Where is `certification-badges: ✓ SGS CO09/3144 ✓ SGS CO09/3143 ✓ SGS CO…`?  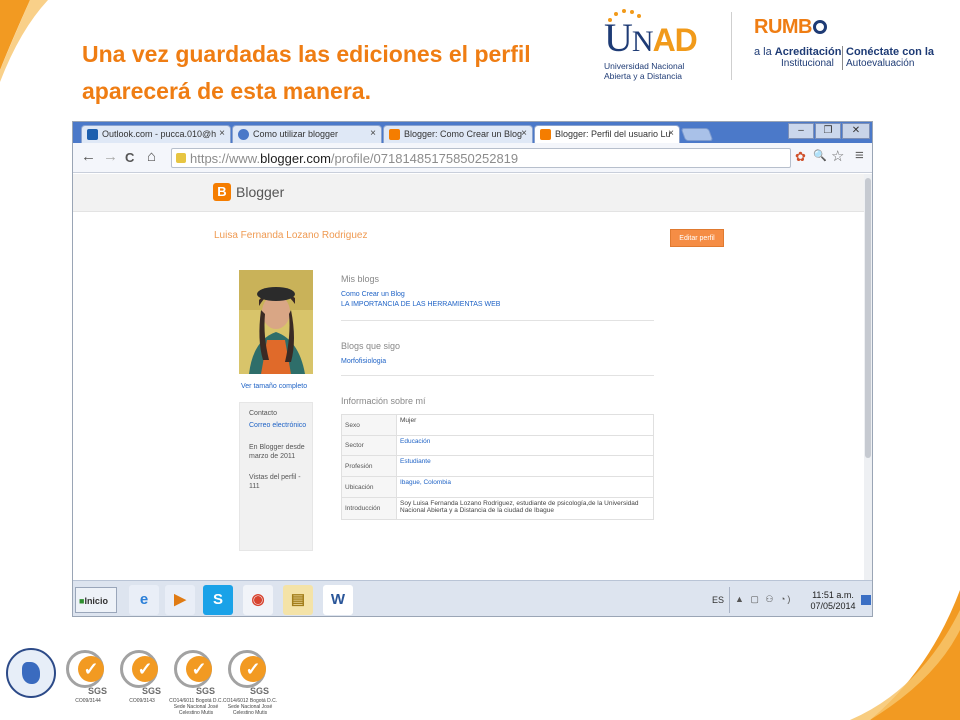
certification-badges: ✓ SGS CO09/3144 ✓ SGS CO09/3143 ✓ SGS CO… is located at coordinates (141, 681).